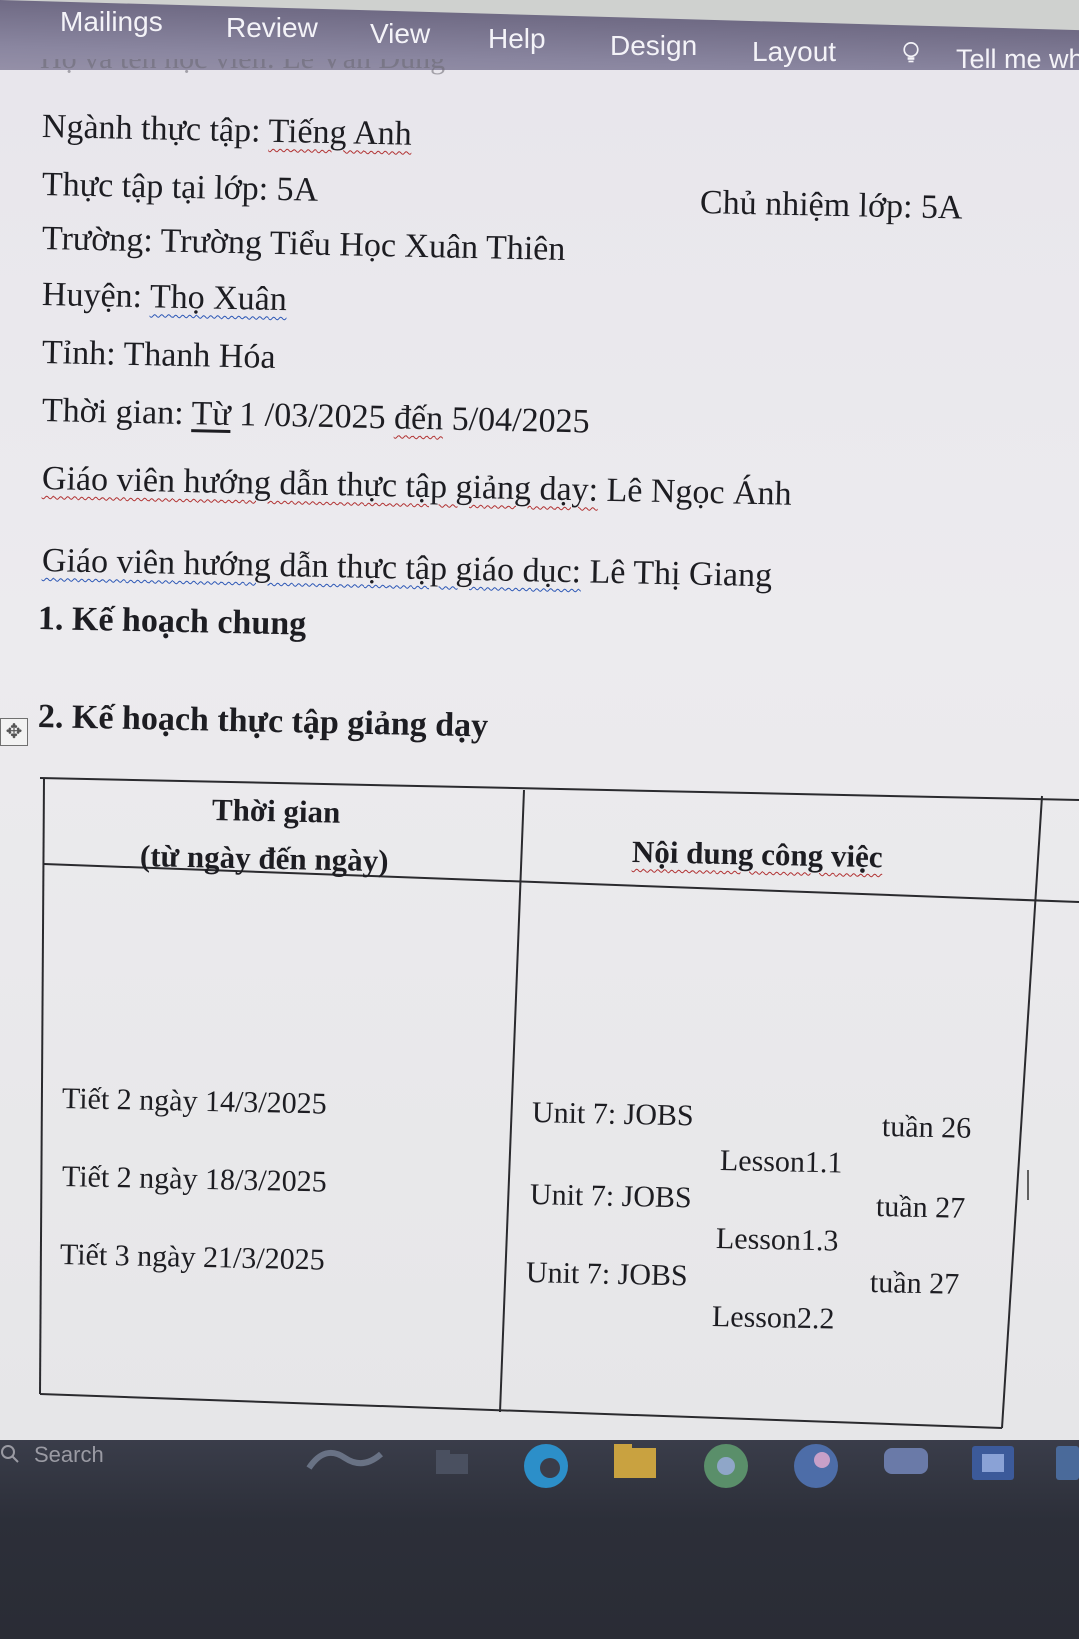 The image size is (1079, 1639). Describe the element at coordinates (69, 1455) in the screenshot. I see `taskbar-search-input: Search` at that location.